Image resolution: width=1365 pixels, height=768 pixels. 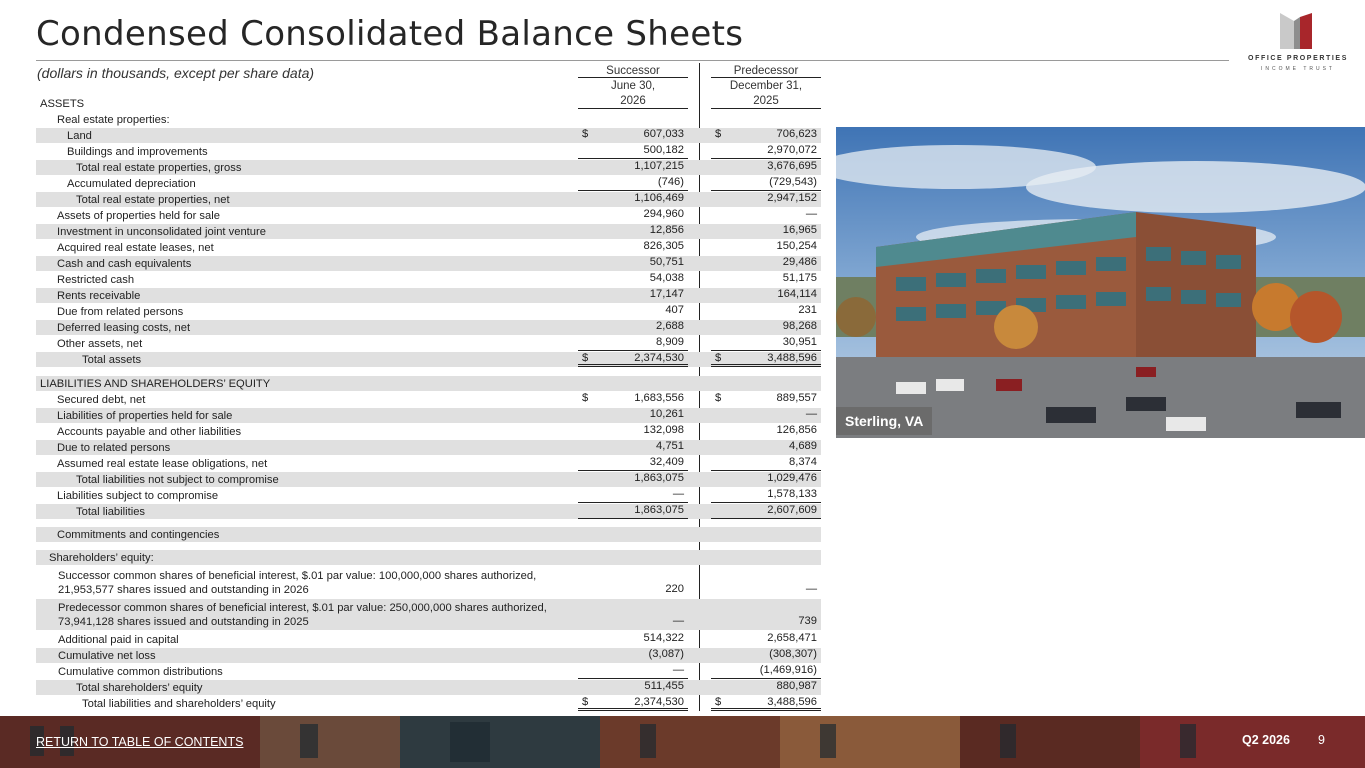 What do you see at coordinates (1298, 58) in the screenshot?
I see `logo-name: OFFICE PROPERTIES` at bounding box center [1298, 58].